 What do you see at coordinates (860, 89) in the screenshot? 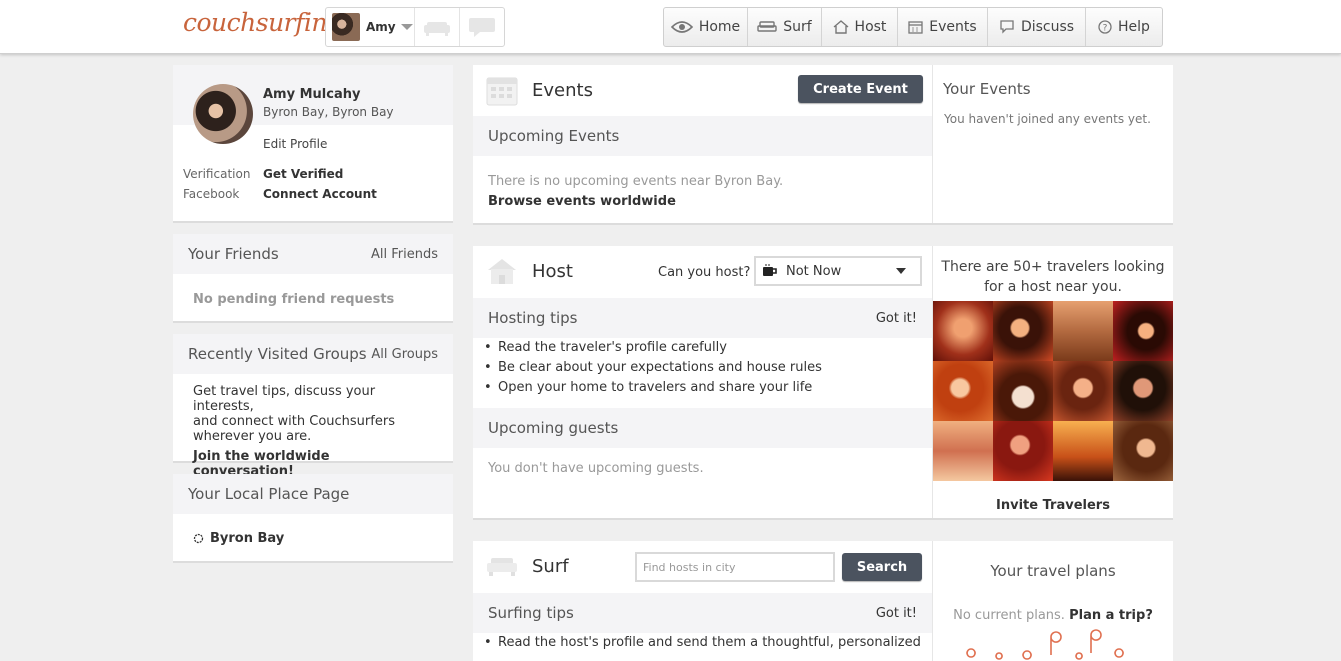
I see `create-event-button: Create Event` at bounding box center [860, 89].